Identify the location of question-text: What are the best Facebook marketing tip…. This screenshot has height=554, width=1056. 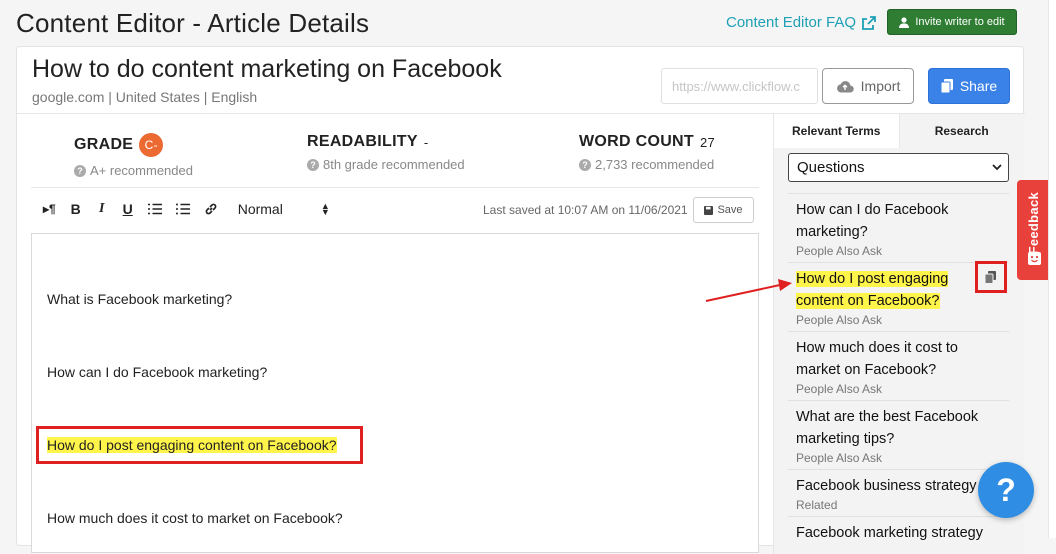
(887, 428).